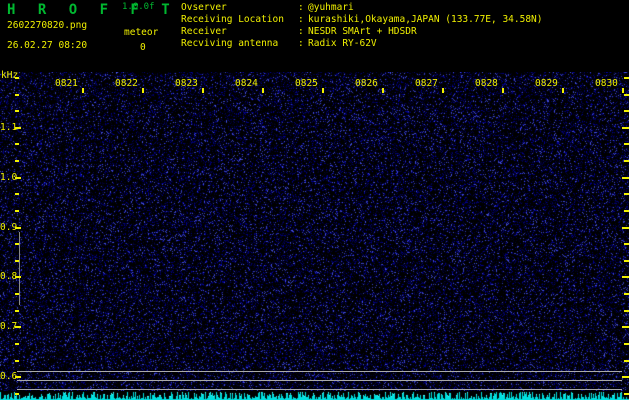 This screenshot has height=400, width=629. Describe the element at coordinates (546, 83) in the screenshot. I see `time-label: 0829` at that location.